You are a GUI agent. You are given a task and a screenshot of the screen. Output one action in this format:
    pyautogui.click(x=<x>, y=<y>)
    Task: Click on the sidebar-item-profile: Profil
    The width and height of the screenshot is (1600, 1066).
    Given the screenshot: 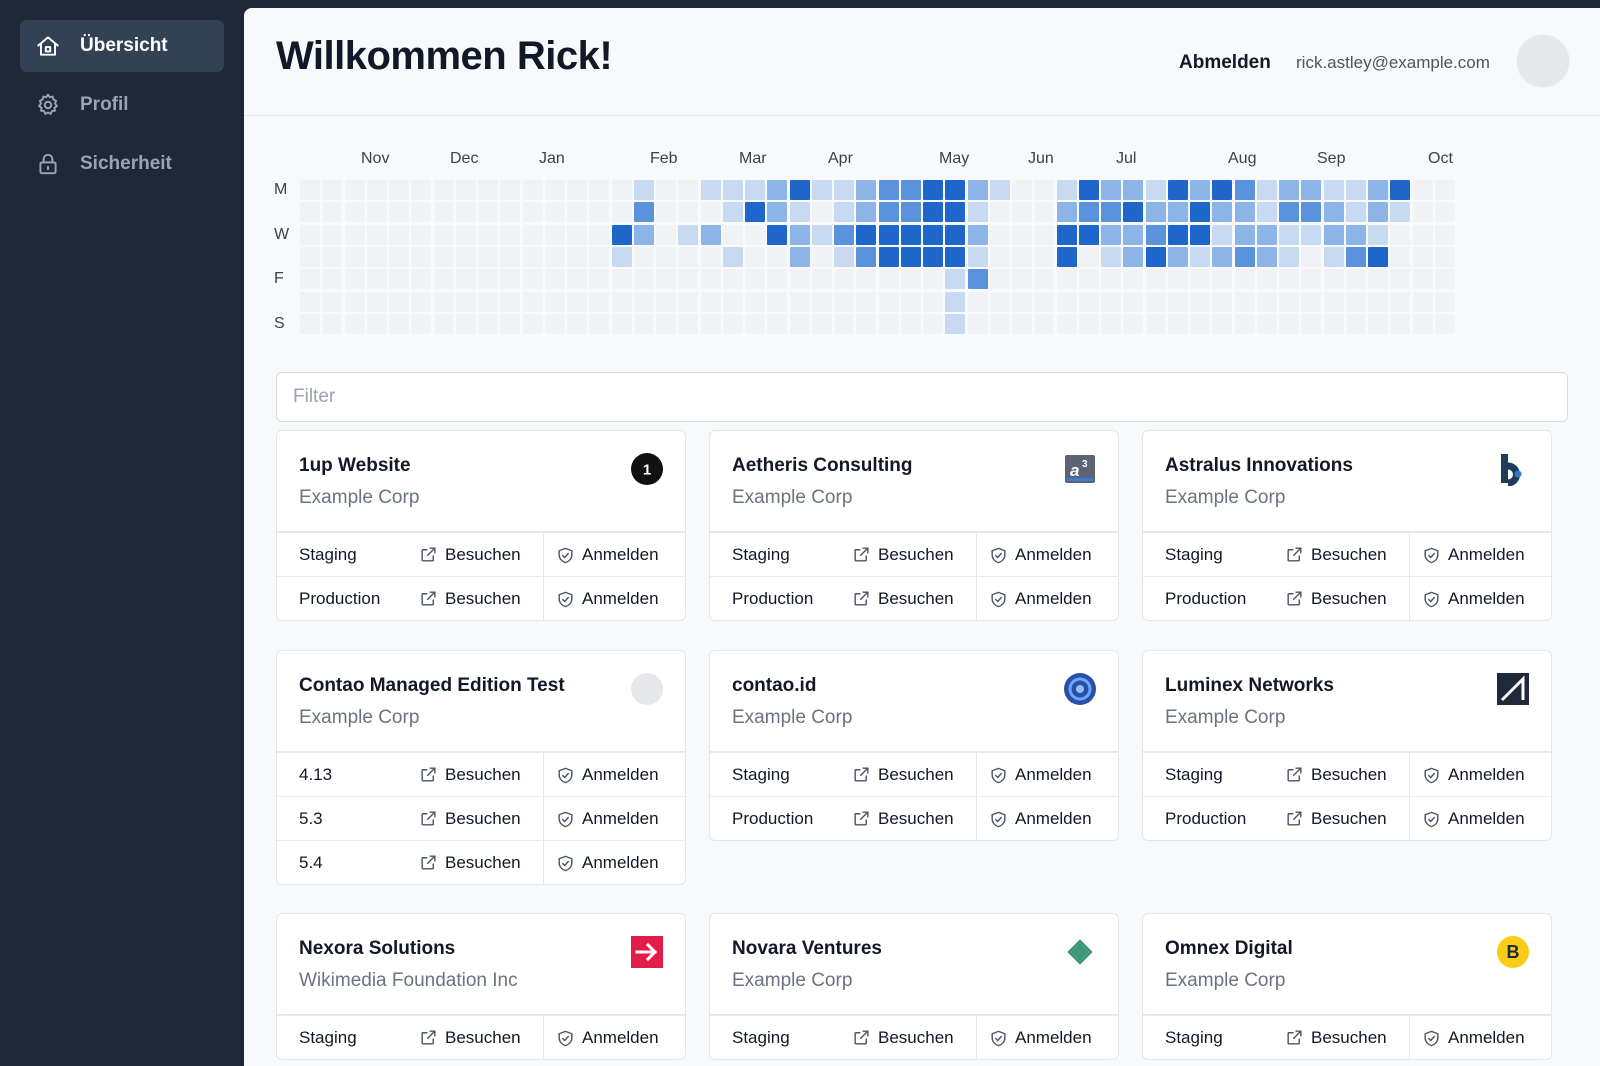 What is the action you would take?
    pyautogui.click(x=122, y=105)
    